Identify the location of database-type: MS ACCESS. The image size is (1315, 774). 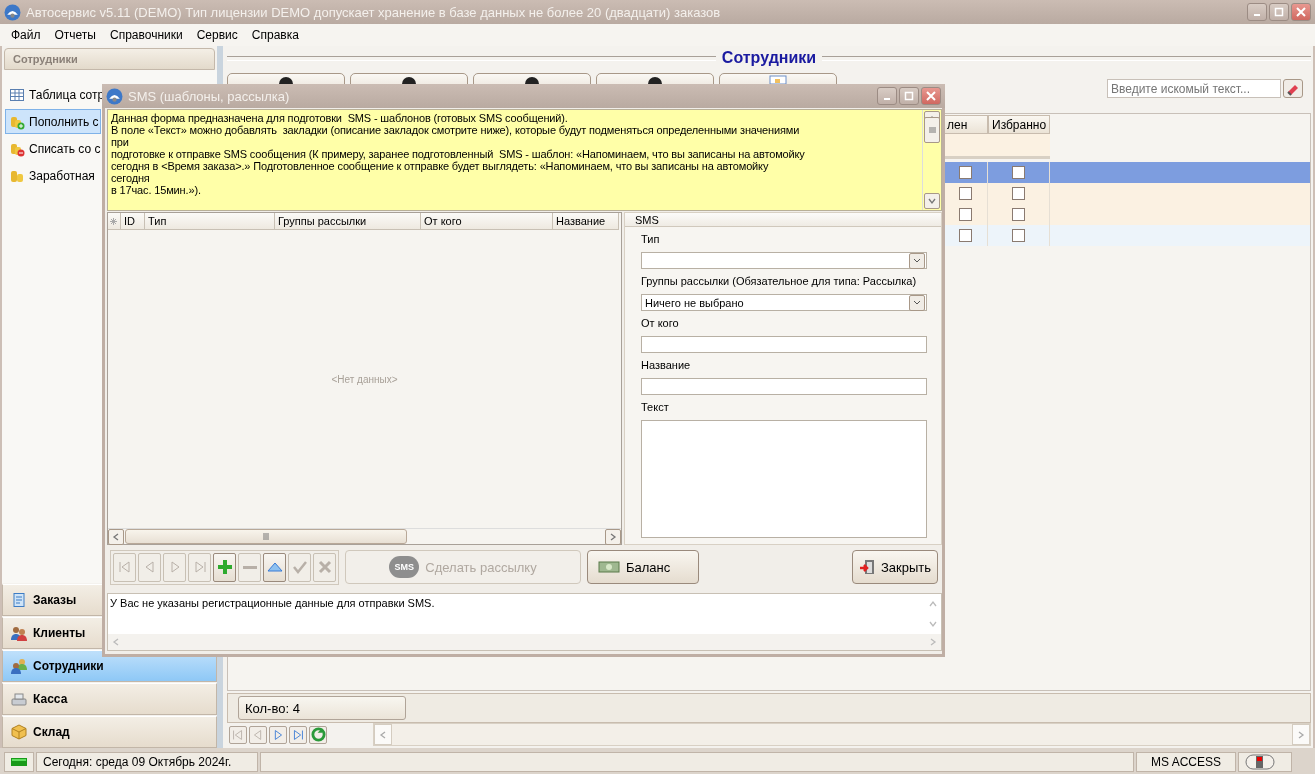
(1186, 762).